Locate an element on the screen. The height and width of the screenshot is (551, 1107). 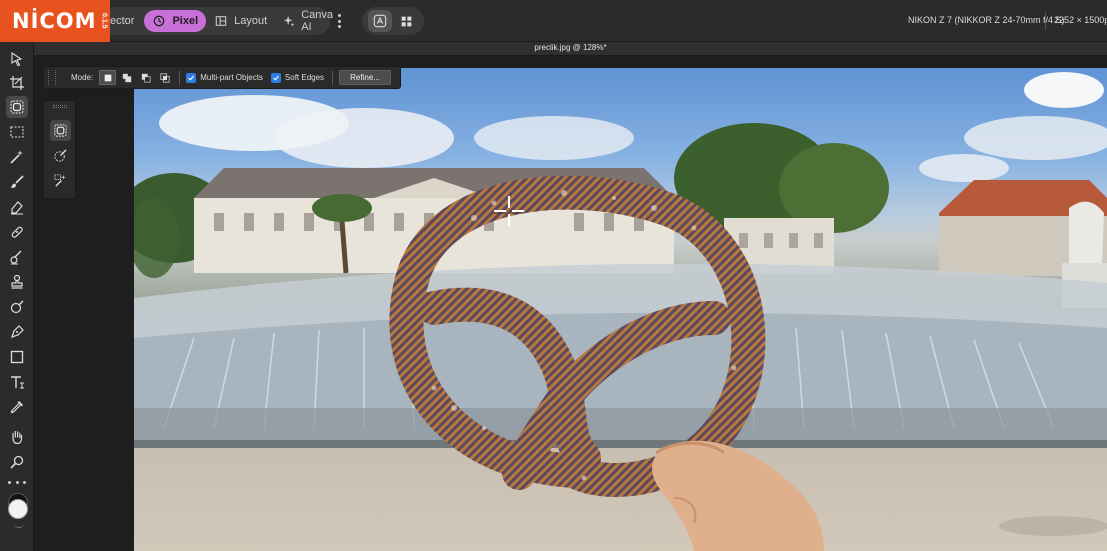
magic-wand-tool is located at coordinates (17, 157).